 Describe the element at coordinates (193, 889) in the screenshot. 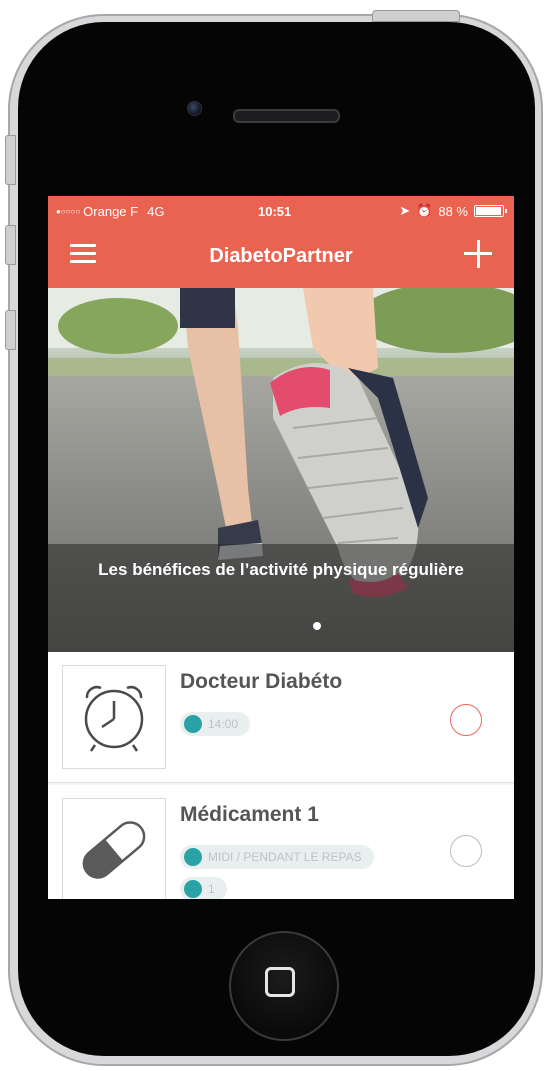

I see `capsule-icon` at that location.